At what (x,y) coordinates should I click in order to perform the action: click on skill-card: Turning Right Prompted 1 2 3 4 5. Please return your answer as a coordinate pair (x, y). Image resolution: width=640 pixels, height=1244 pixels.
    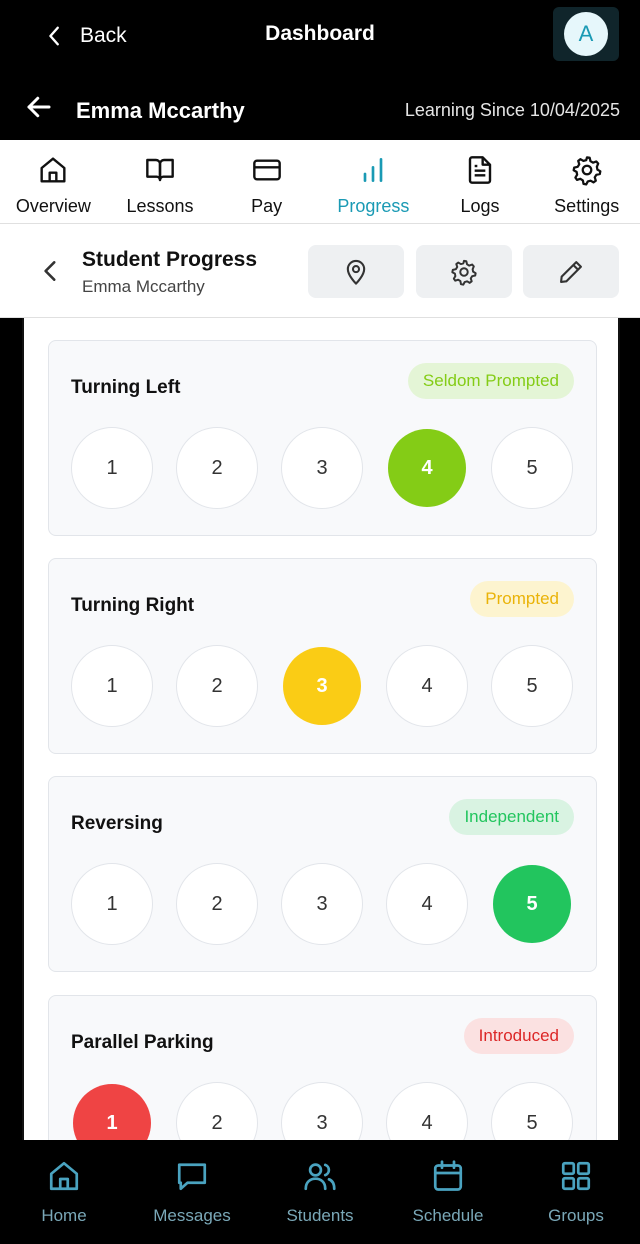
    Looking at the image, I should click on (322, 656).